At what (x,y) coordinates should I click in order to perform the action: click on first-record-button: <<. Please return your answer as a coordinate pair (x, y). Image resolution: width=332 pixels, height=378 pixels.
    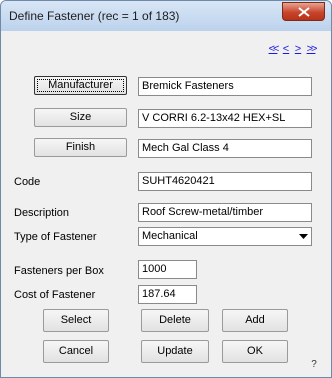
    Looking at the image, I should click on (273, 49).